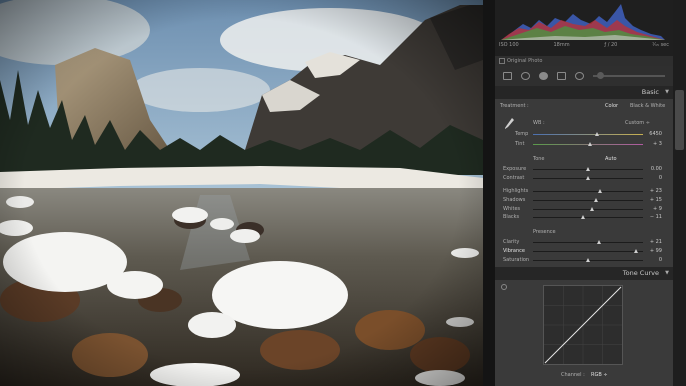 The width and height of the screenshot is (686, 386). What do you see at coordinates (629, 75) in the screenshot?
I see `brush-slider` at bounding box center [629, 75].